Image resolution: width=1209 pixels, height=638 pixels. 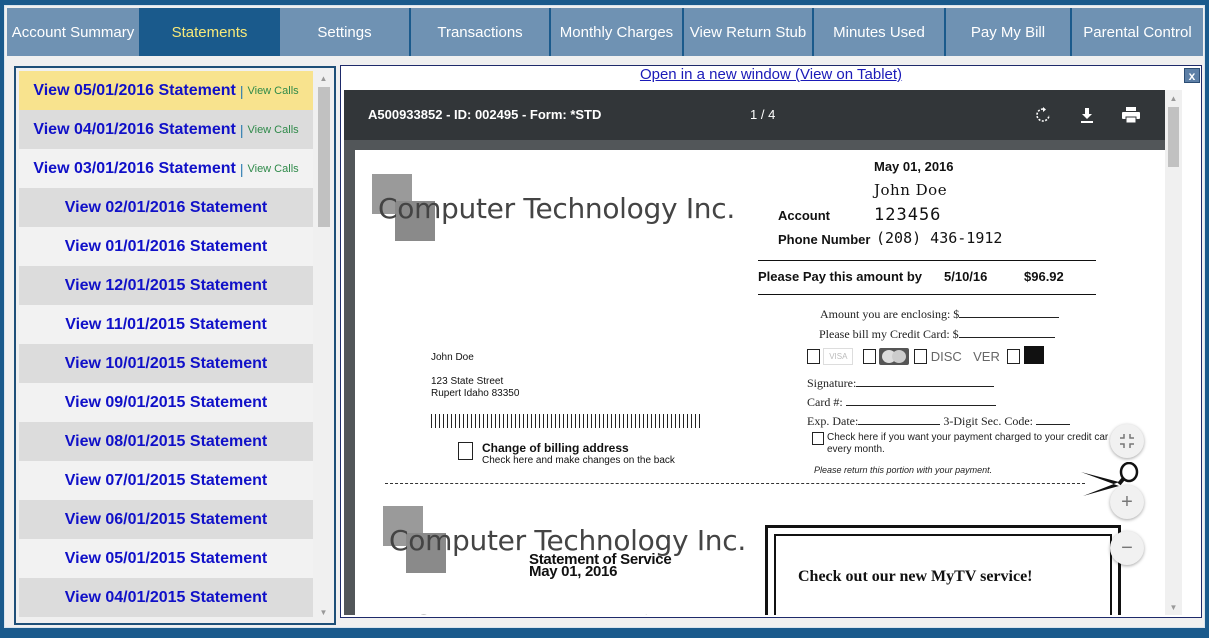 What do you see at coordinates (838, 356) in the screenshot?
I see `visa-logo: VISA` at bounding box center [838, 356].